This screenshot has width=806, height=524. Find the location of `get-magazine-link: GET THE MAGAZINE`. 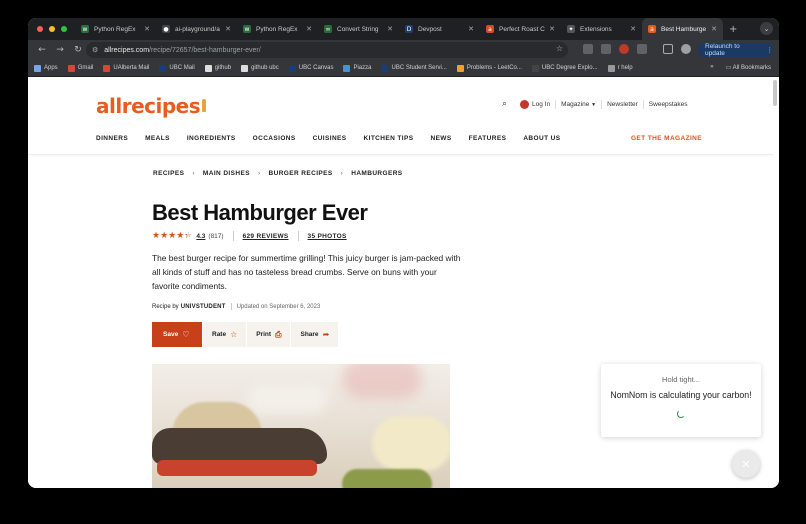

get-magazine-link: GET THE MAGAZINE is located at coordinates (666, 138).